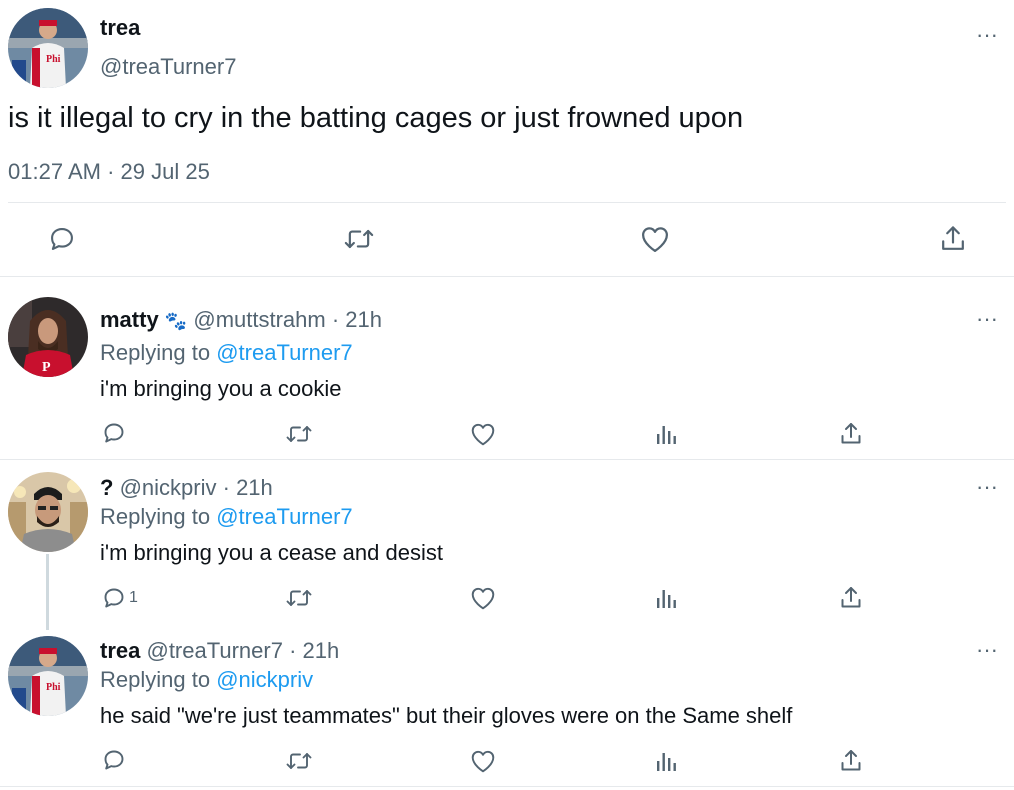 This screenshot has height=790, width=1014. What do you see at coordinates (48, 512) in the screenshot?
I see `avatar` at bounding box center [48, 512].